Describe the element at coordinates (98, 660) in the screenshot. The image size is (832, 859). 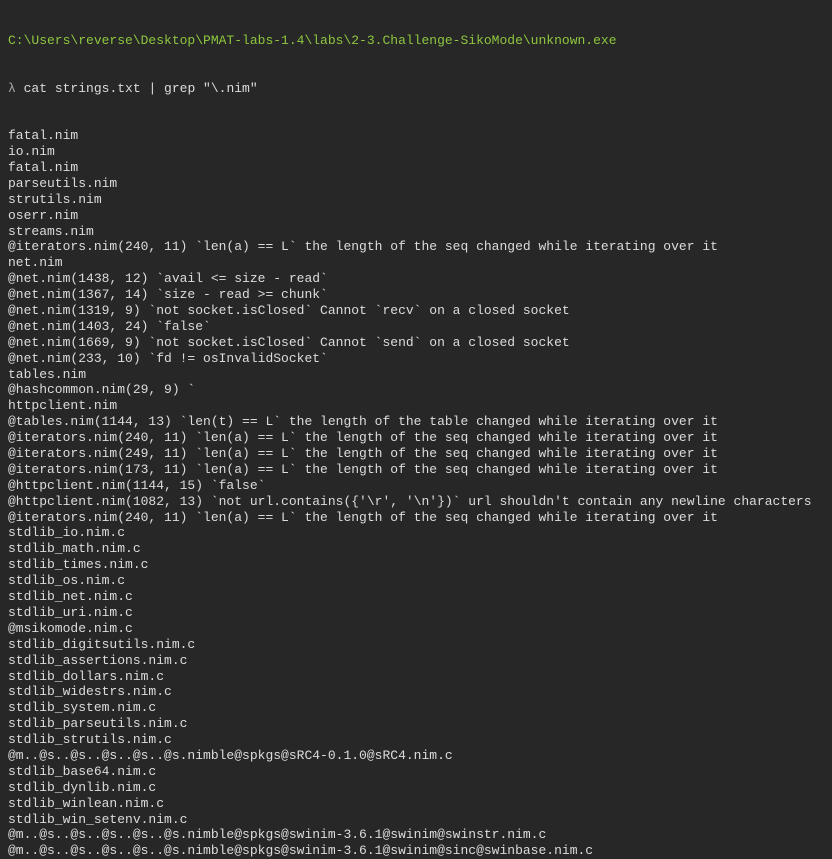
I see `output-line: stdlib_assertions.nim.c` at that location.